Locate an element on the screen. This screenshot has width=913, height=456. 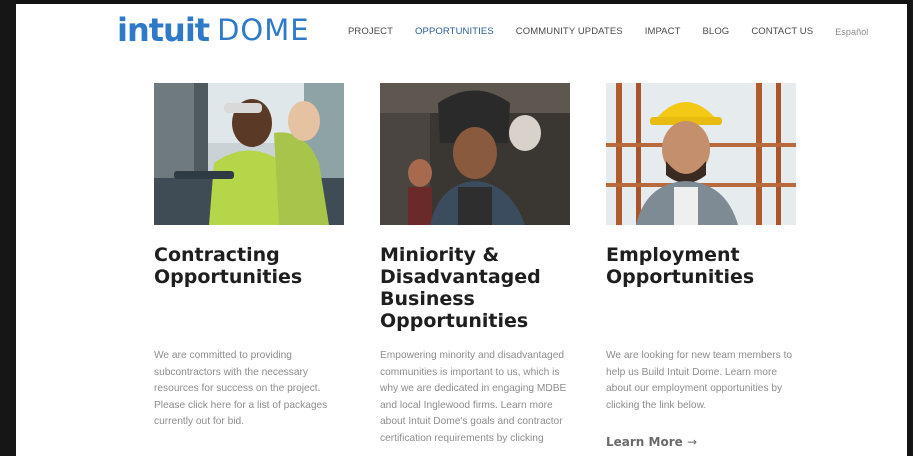
worker-in-truck-photo is located at coordinates (249, 154).